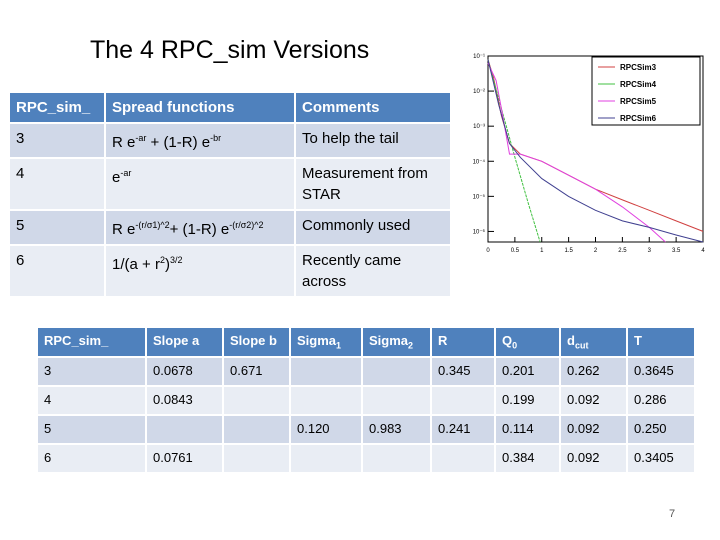 Image resolution: width=720 pixels, height=540 pixels. Describe the element at coordinates (596, 251) in the screenshot. I see `x-tick-label: 2` at that location.